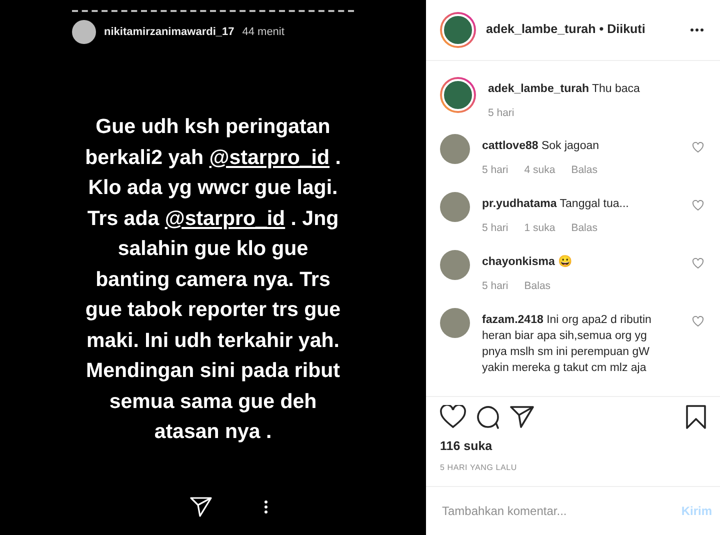 This screenshot has width=720, height=535. What do you see at coordinates (488, 417) in the screenshot?
I see `comment-icon` at bounding box center [488, 417].